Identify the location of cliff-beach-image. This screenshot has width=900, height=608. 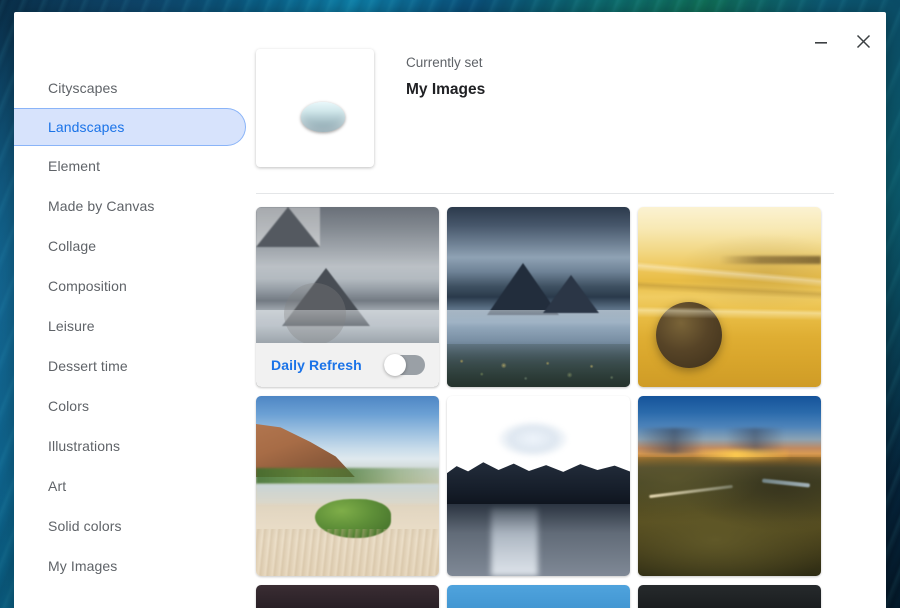
(347, 486).